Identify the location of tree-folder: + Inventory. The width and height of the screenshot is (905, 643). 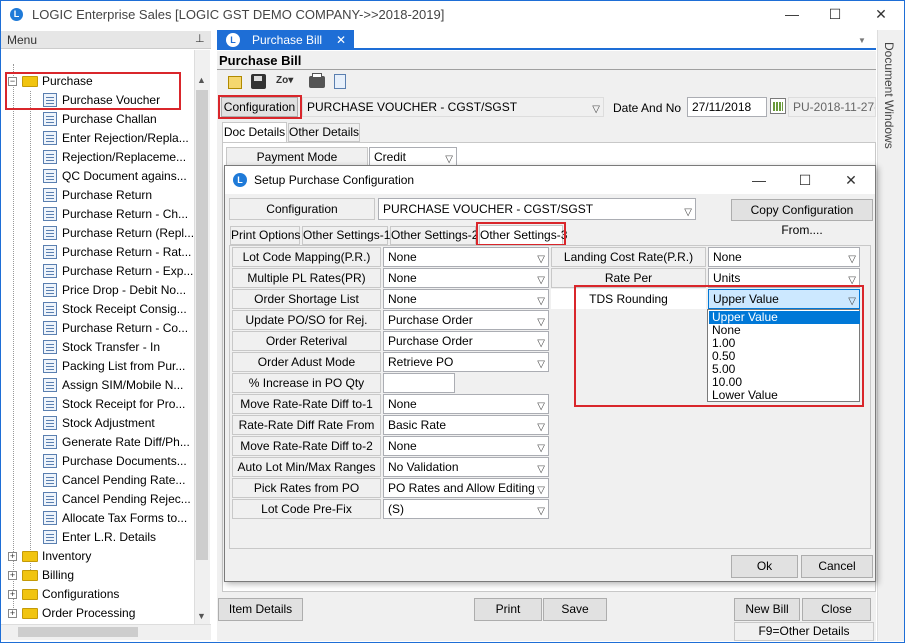
(97, 556).